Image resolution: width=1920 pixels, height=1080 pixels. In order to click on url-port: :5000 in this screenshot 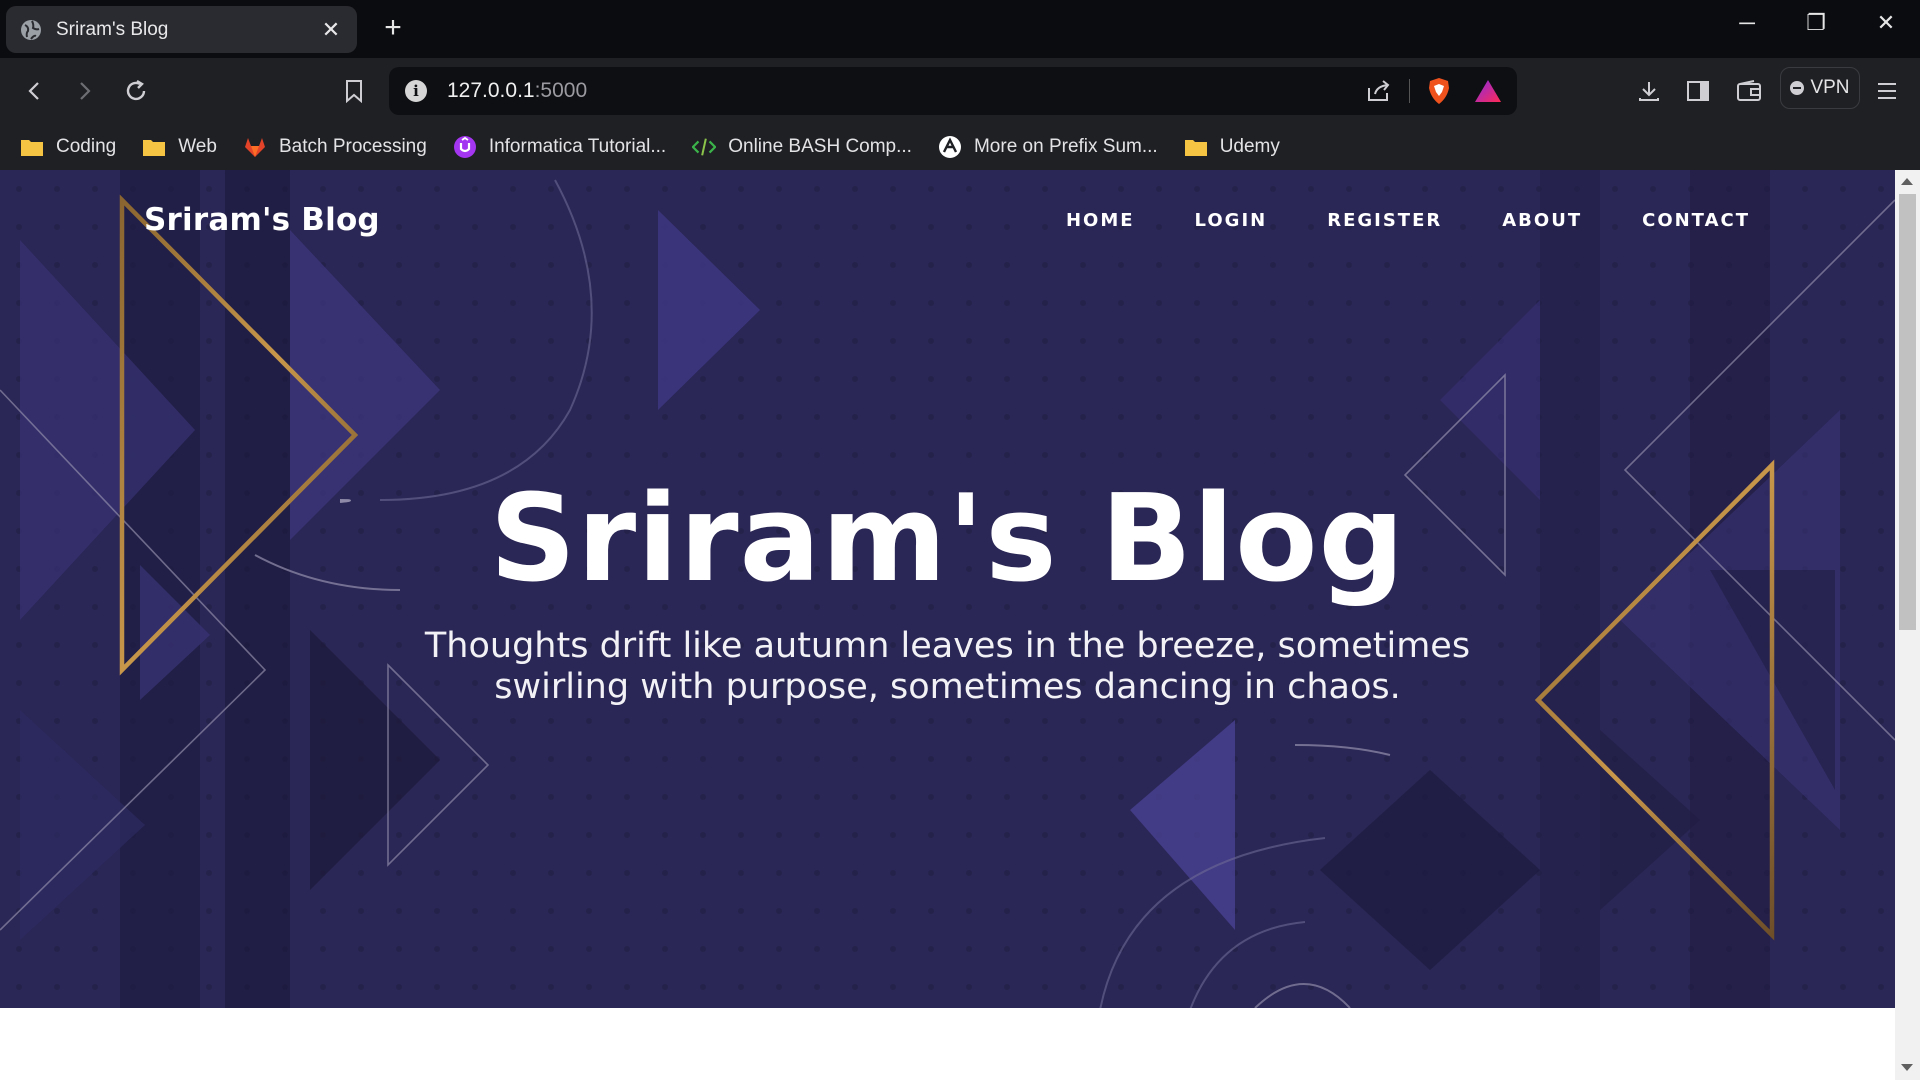, I will do `click(561, 90)`.